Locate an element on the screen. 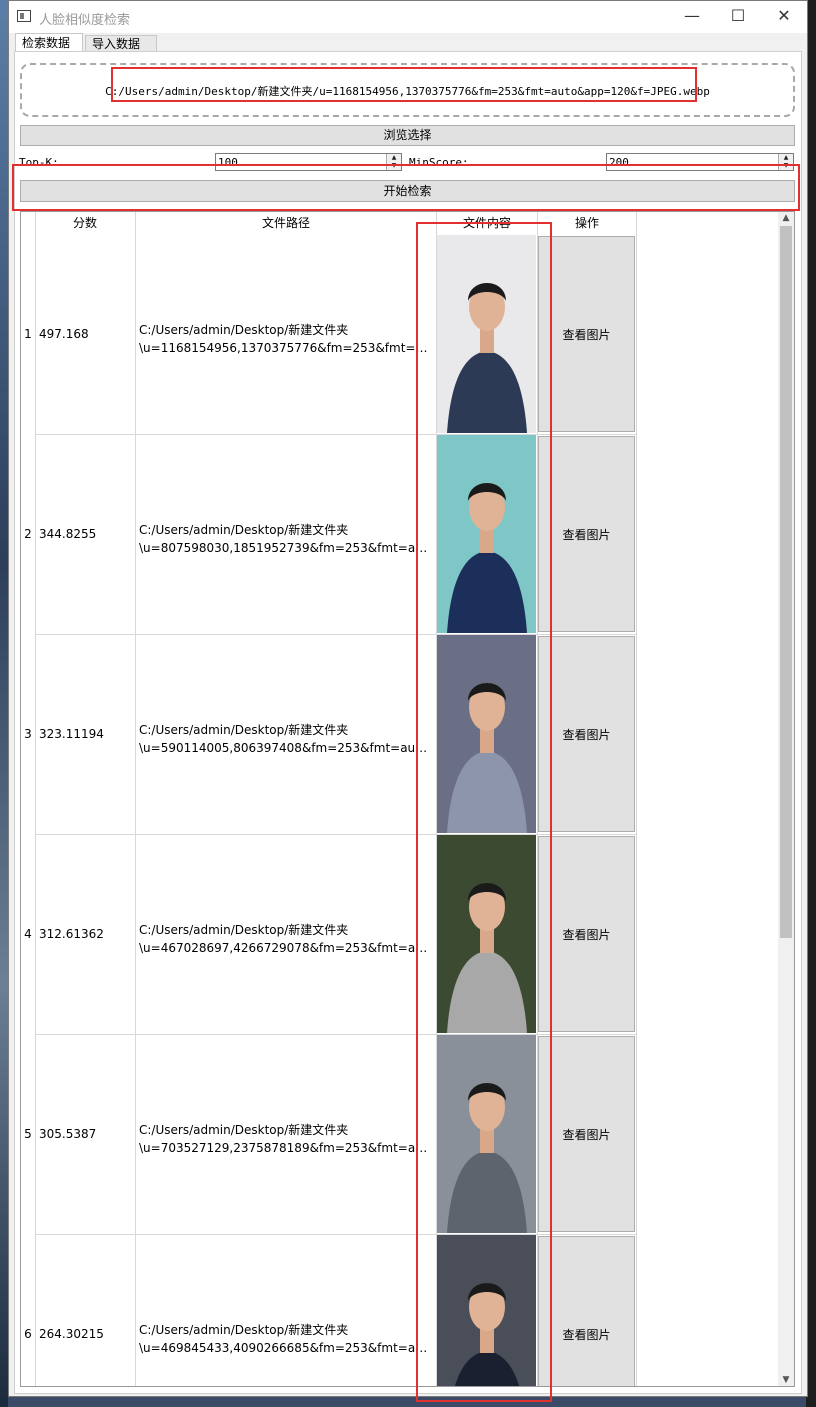 The height and width of the screenshot is (1407, 816). topk-stepper-arrows: ▲ ▼ is located at coordinates (393, 162).